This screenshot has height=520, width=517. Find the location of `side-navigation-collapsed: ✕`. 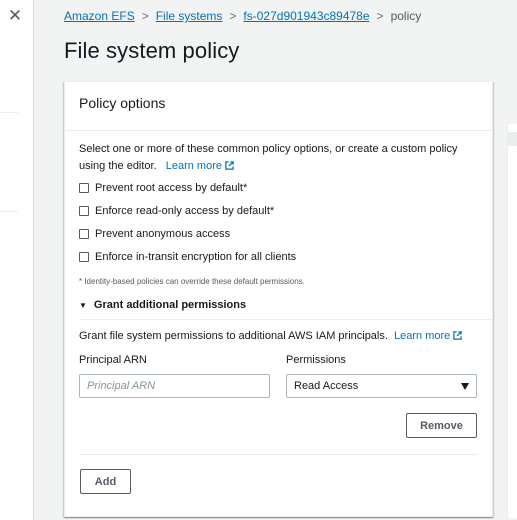

side-navigation-collapsed: ✕ is located at coordinates (17, 260).